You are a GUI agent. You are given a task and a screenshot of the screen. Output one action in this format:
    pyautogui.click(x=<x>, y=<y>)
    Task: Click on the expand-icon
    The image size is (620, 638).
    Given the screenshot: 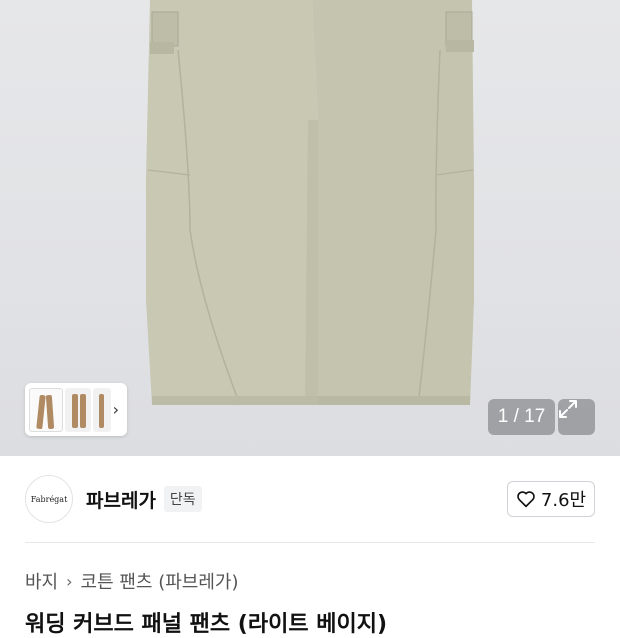 What is the action you would take?
    pyautogui.click(x=568, y=409)
    